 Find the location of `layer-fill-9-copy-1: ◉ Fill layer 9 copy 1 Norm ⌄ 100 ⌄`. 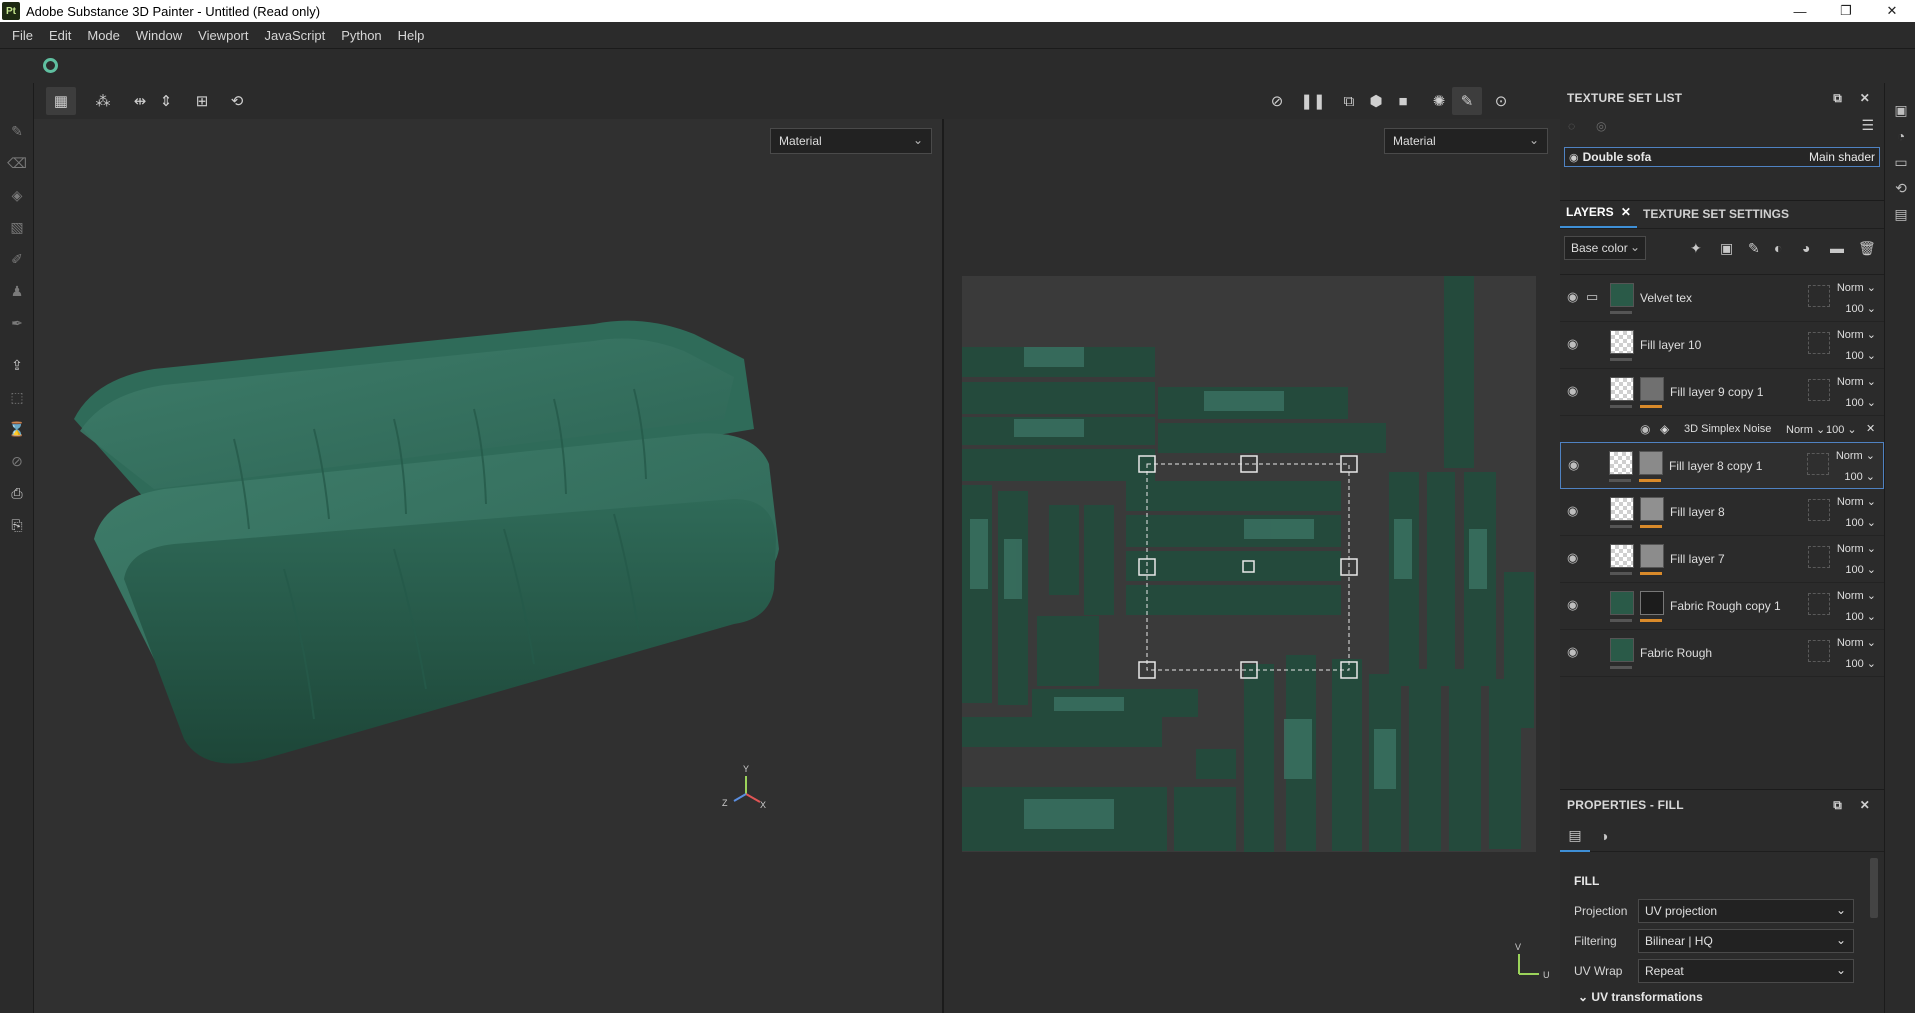

layer-fill-9-copy-1: ◉ Fill layer 9 copy 1 Norm ⌄ 100 ⌄ is located at coordinates (1722, 392).